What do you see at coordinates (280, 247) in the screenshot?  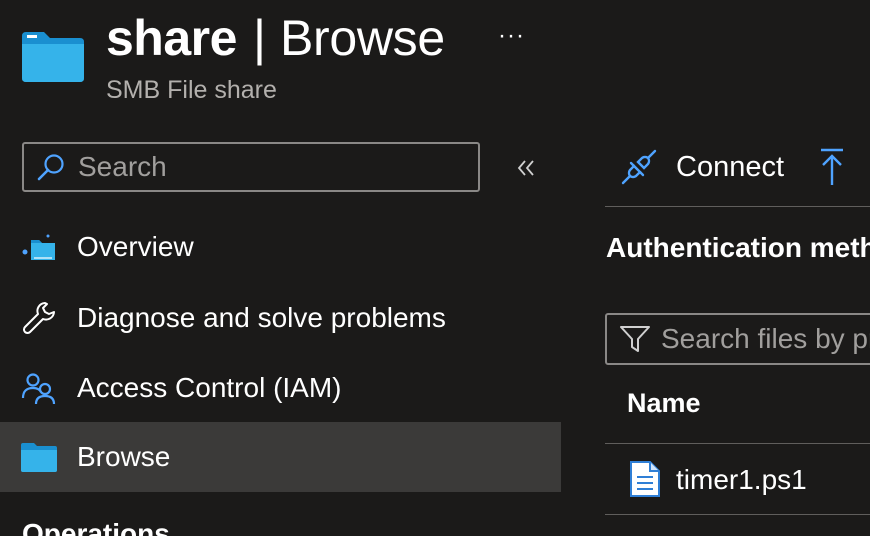 I see `sidebar-item-overview: Overview` at bounding box center [280, 247].